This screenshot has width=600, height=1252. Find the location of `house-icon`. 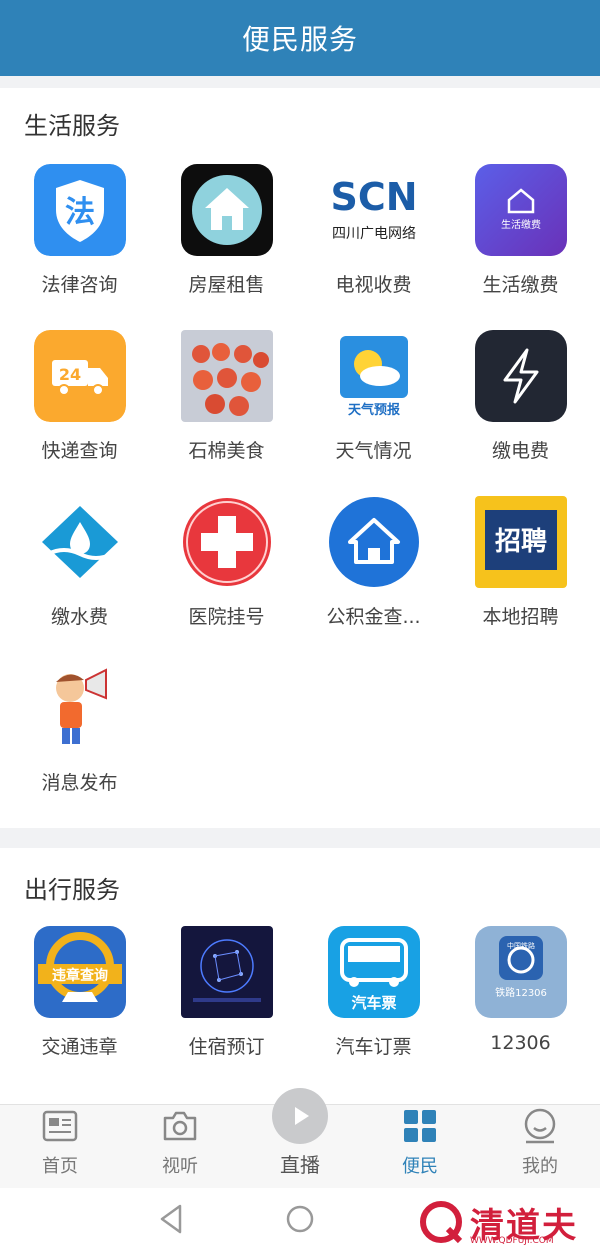

house-icon is located at coordinates (226, 210).